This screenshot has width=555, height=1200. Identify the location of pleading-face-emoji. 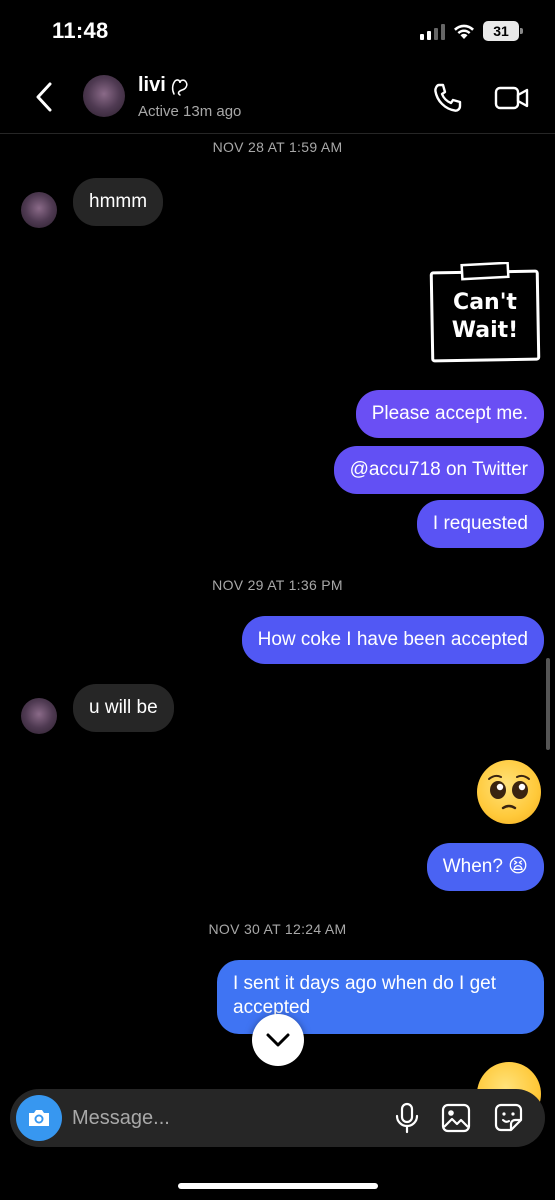
(509, 792).